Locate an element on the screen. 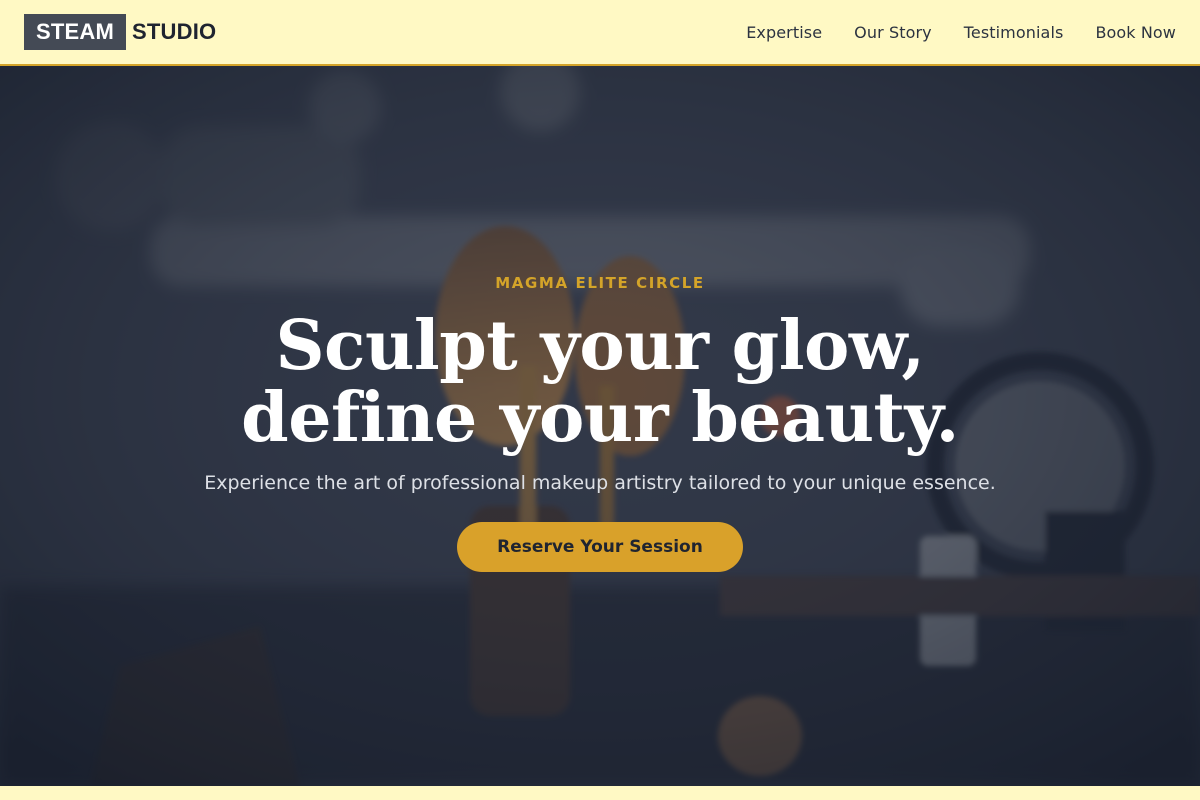 Image resolution: width=1200 pixels, height=800 pixels. nav-link-testimonials: Testimonials is located at coordinates (1014, 32).